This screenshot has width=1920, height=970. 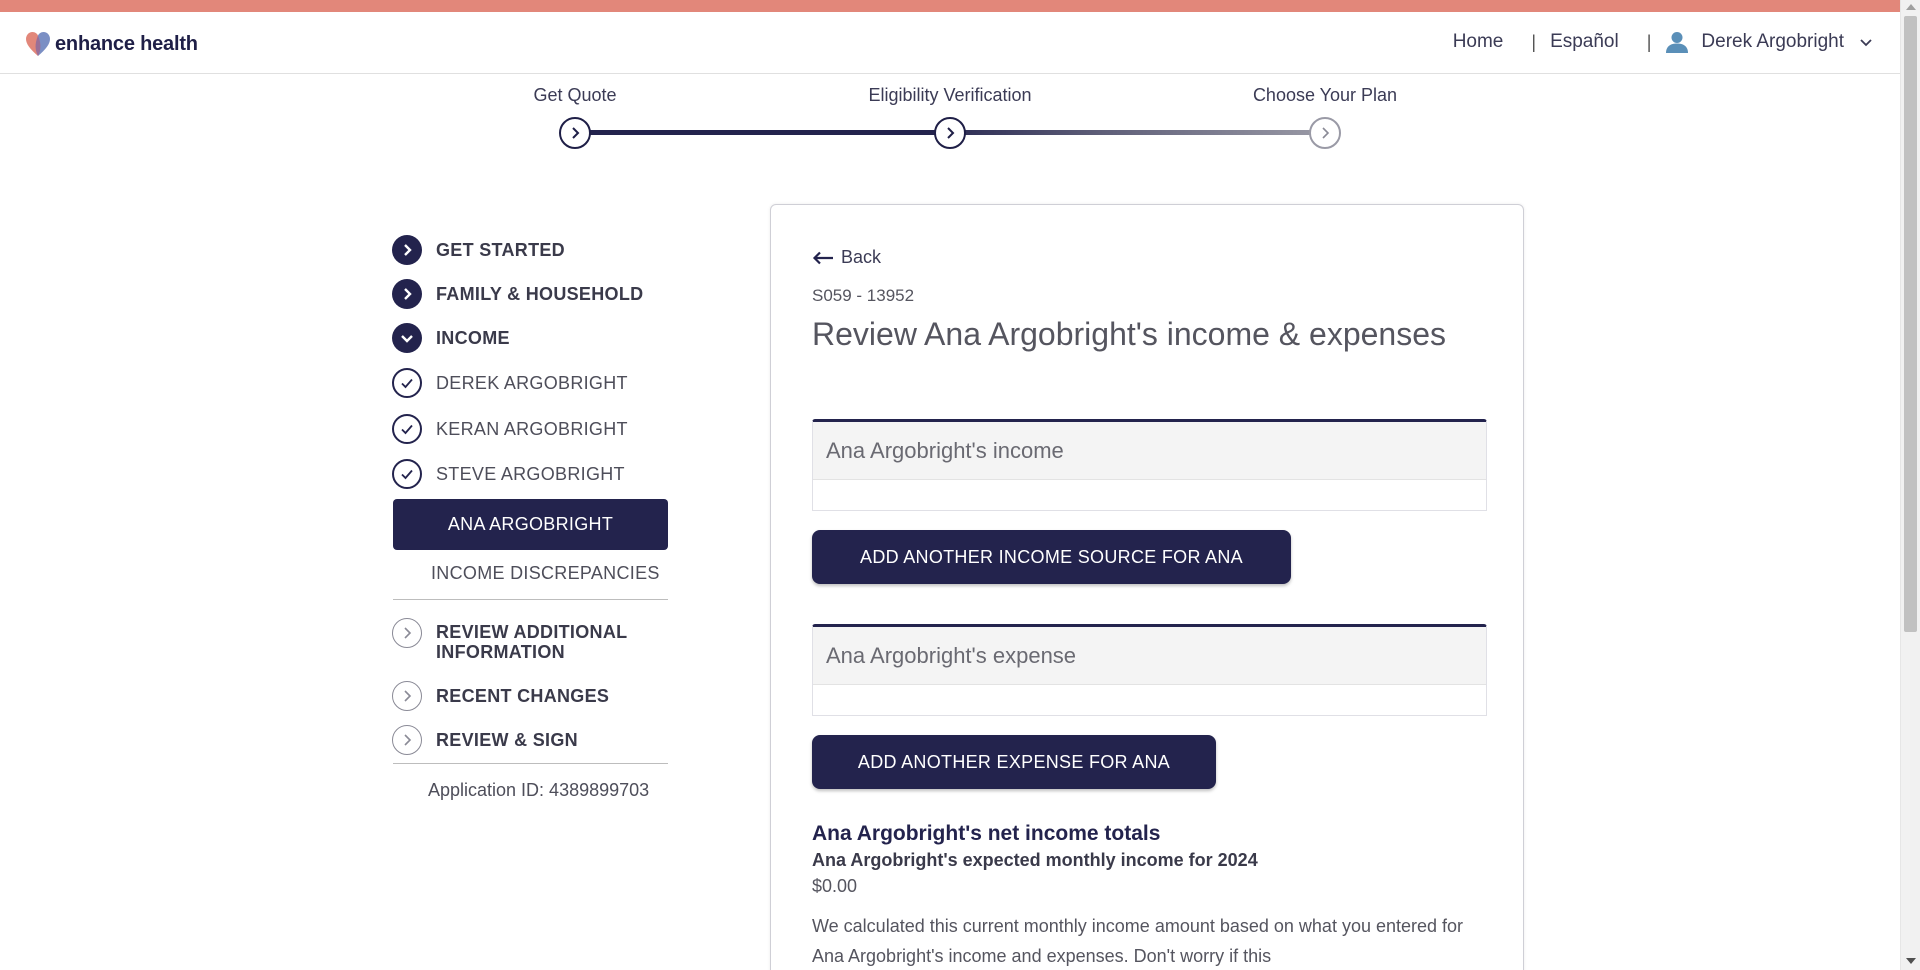 What do you see at coordinates (523, 695) in the screenshot?
I see `sidebar-item-label: RECENT CHANGES` at bounding box center [523, 695].